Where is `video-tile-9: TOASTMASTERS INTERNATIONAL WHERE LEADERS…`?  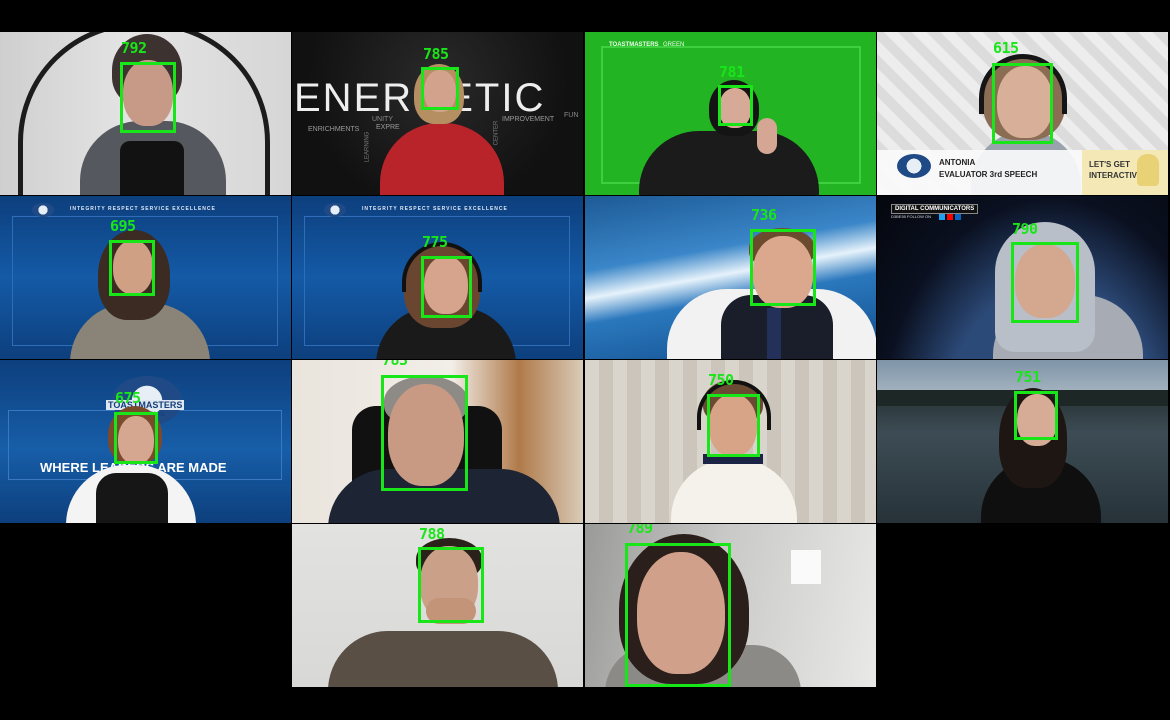
video-tile-9: TOASTMASTERS INTERNATIONAL WHERE LEADERS… is located at coordinates (145, 441).